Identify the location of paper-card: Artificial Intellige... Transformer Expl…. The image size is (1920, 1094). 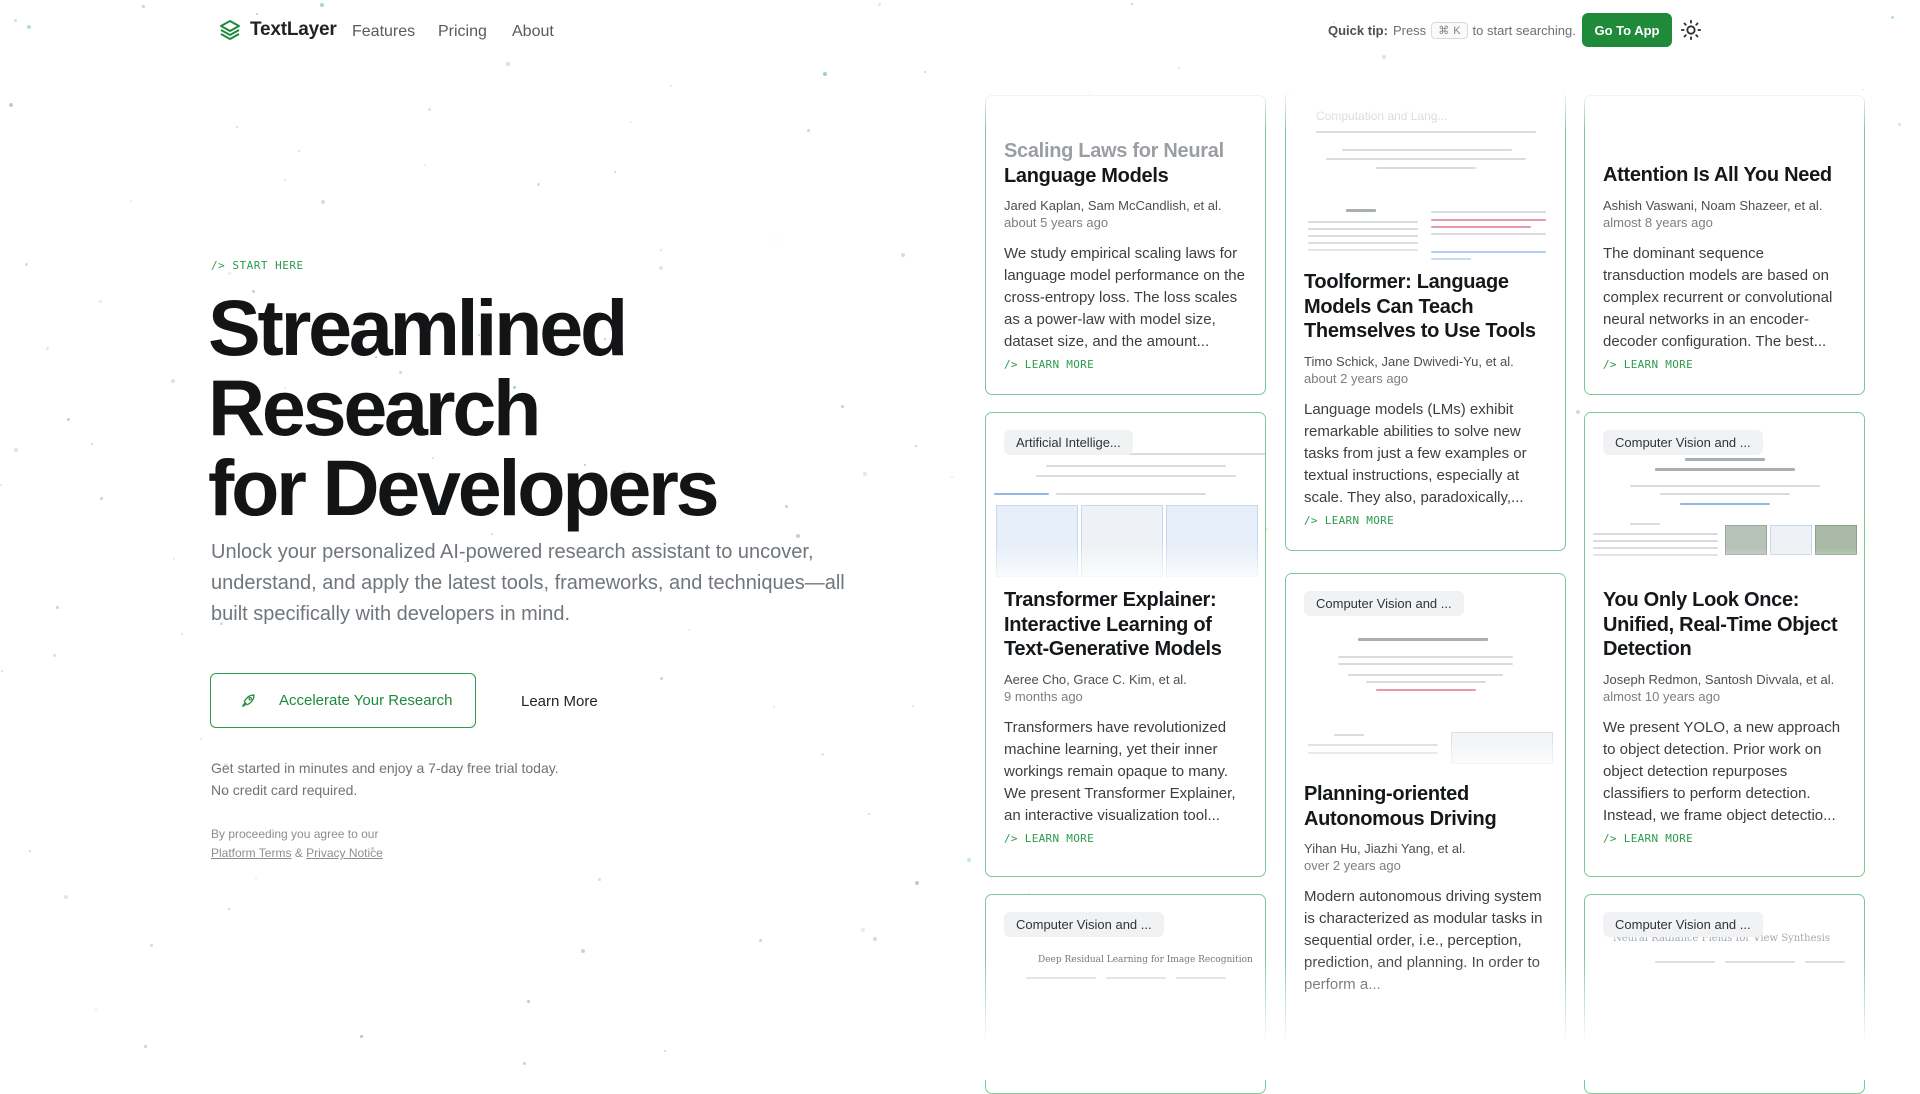
(1125, 644).